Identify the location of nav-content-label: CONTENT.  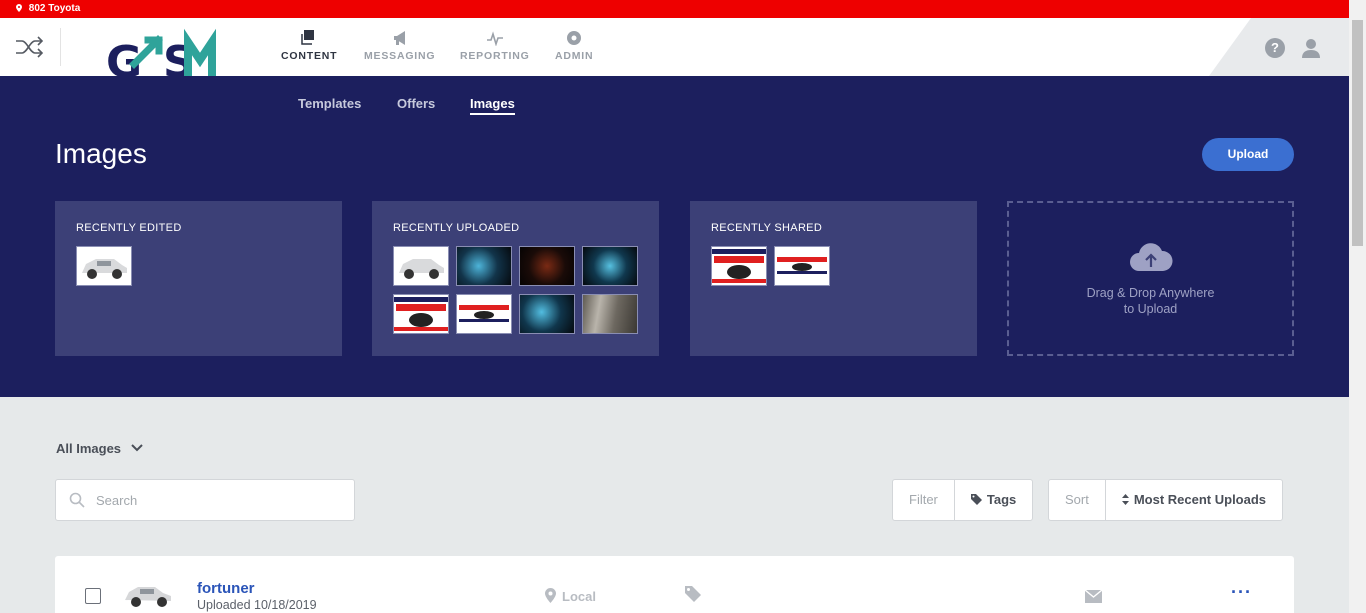
(309, 56).